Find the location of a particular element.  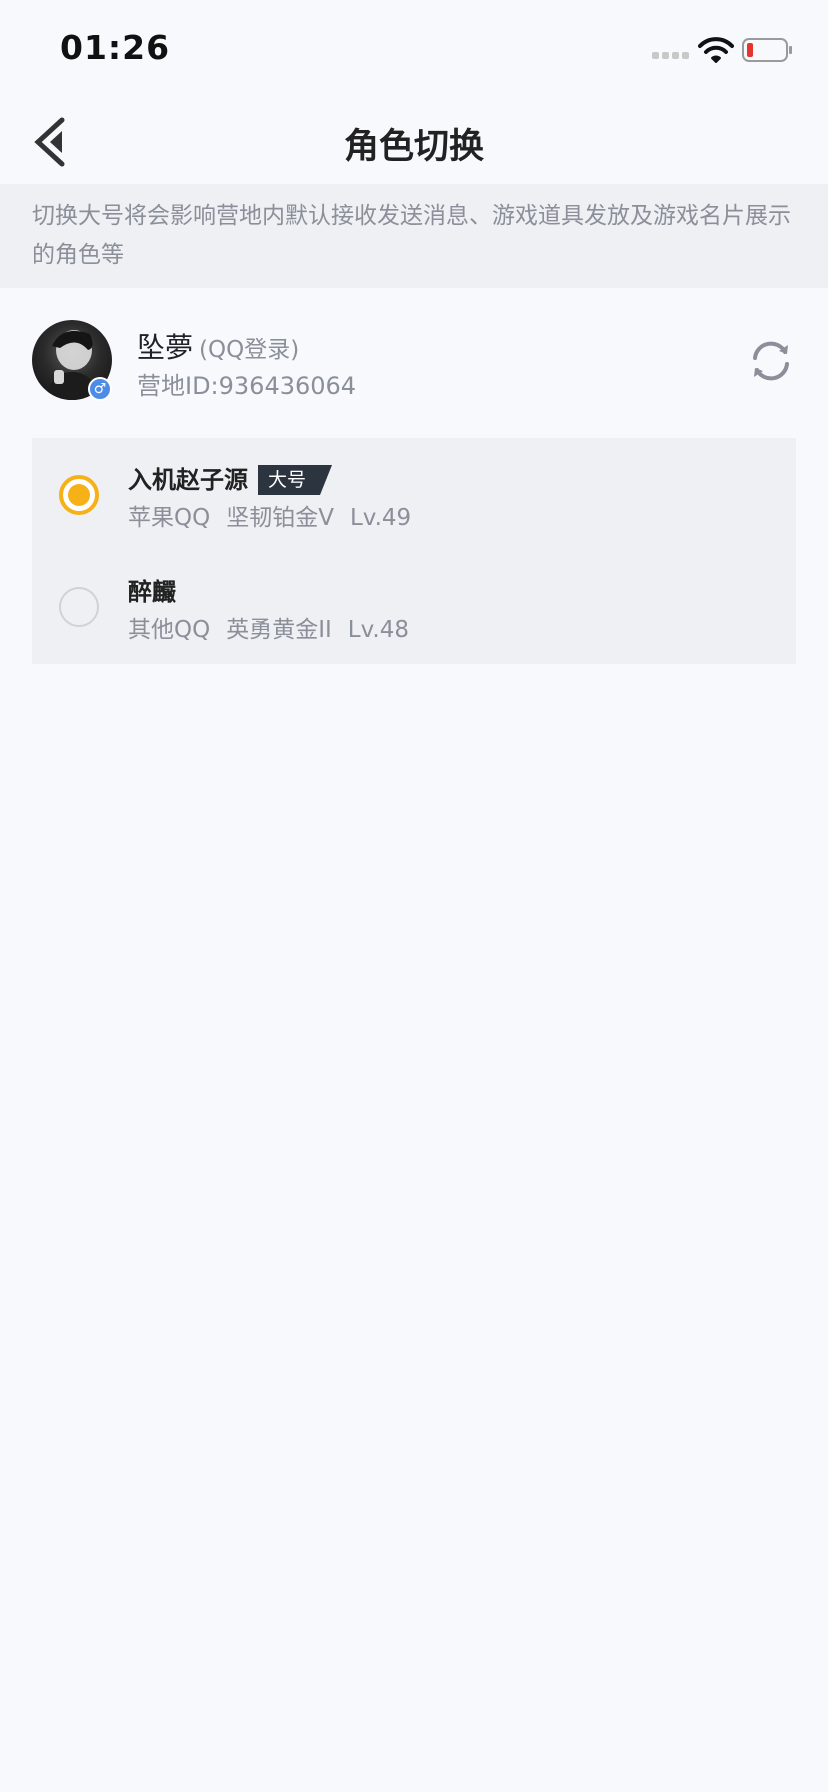

status-time: 01:26 is located at coordinates (115, 47).